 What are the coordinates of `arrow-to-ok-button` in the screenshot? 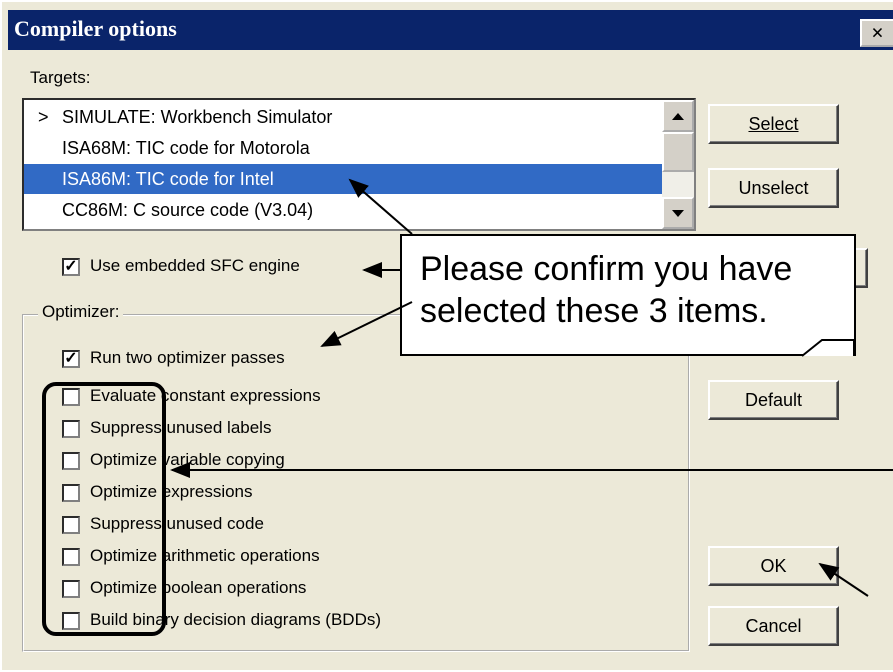 It's located at (843, 579).